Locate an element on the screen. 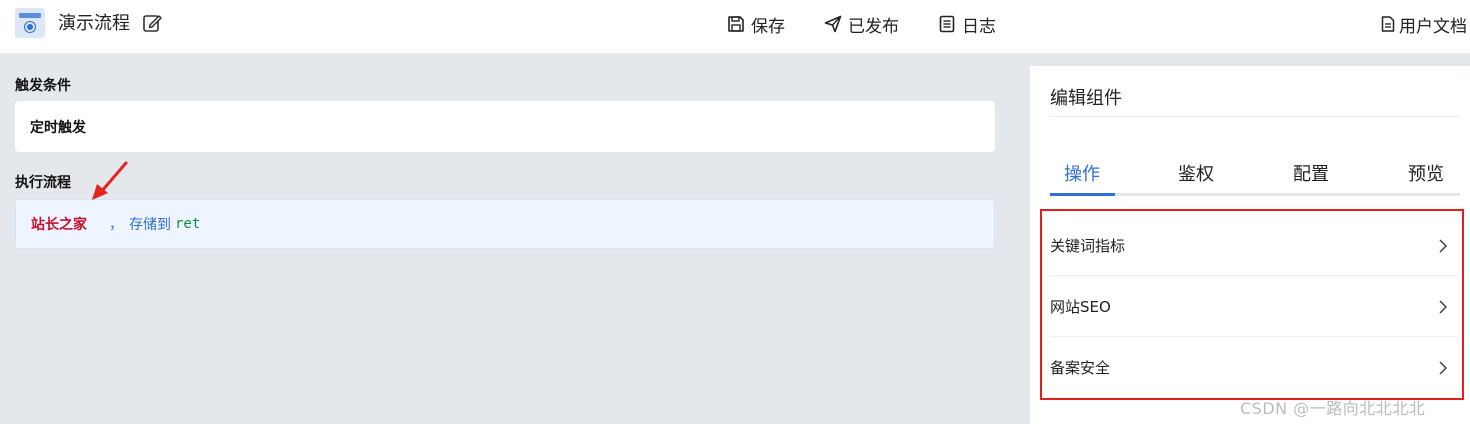  workflow-app-icon is located at coordinates (30, 23).